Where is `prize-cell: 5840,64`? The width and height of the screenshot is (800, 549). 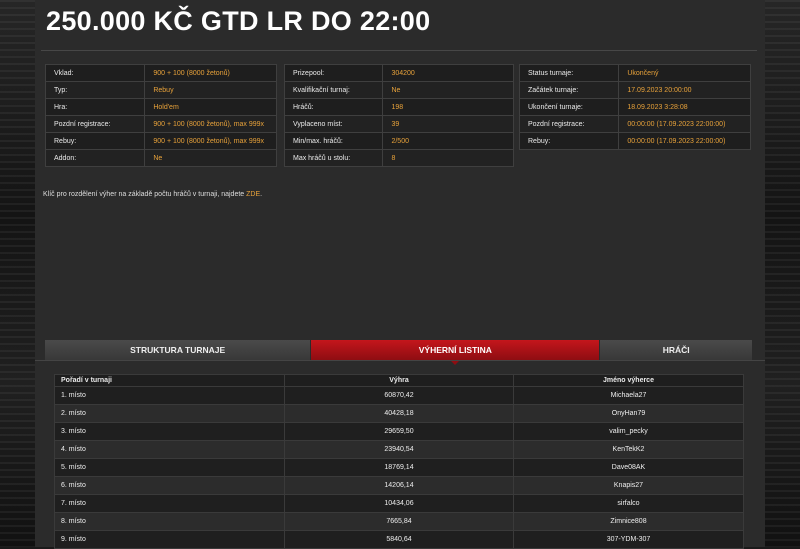
prize-cell: 5840,64 is located at coordinates (399, 539).